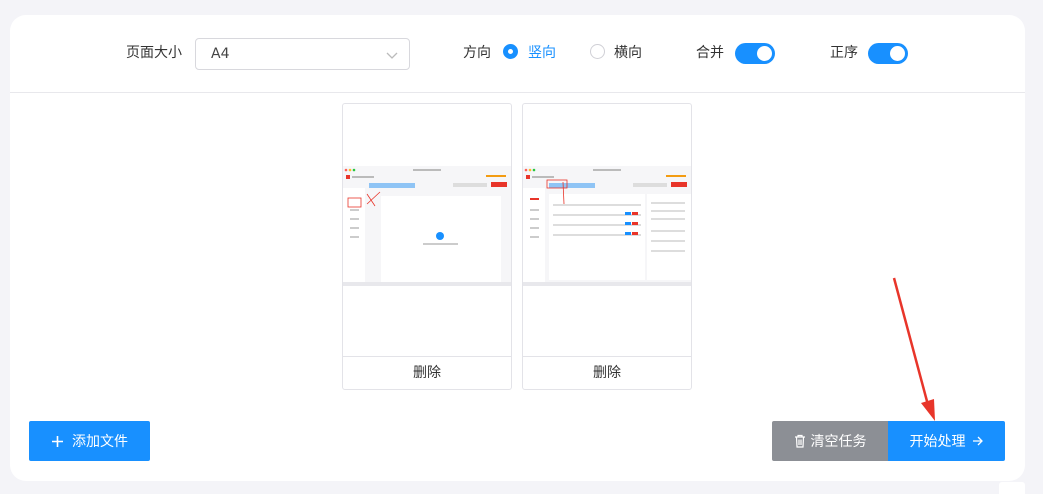  Describe the element at coordinates (1012, 488) in the screenshot. I see `scroll-corner` at that location.